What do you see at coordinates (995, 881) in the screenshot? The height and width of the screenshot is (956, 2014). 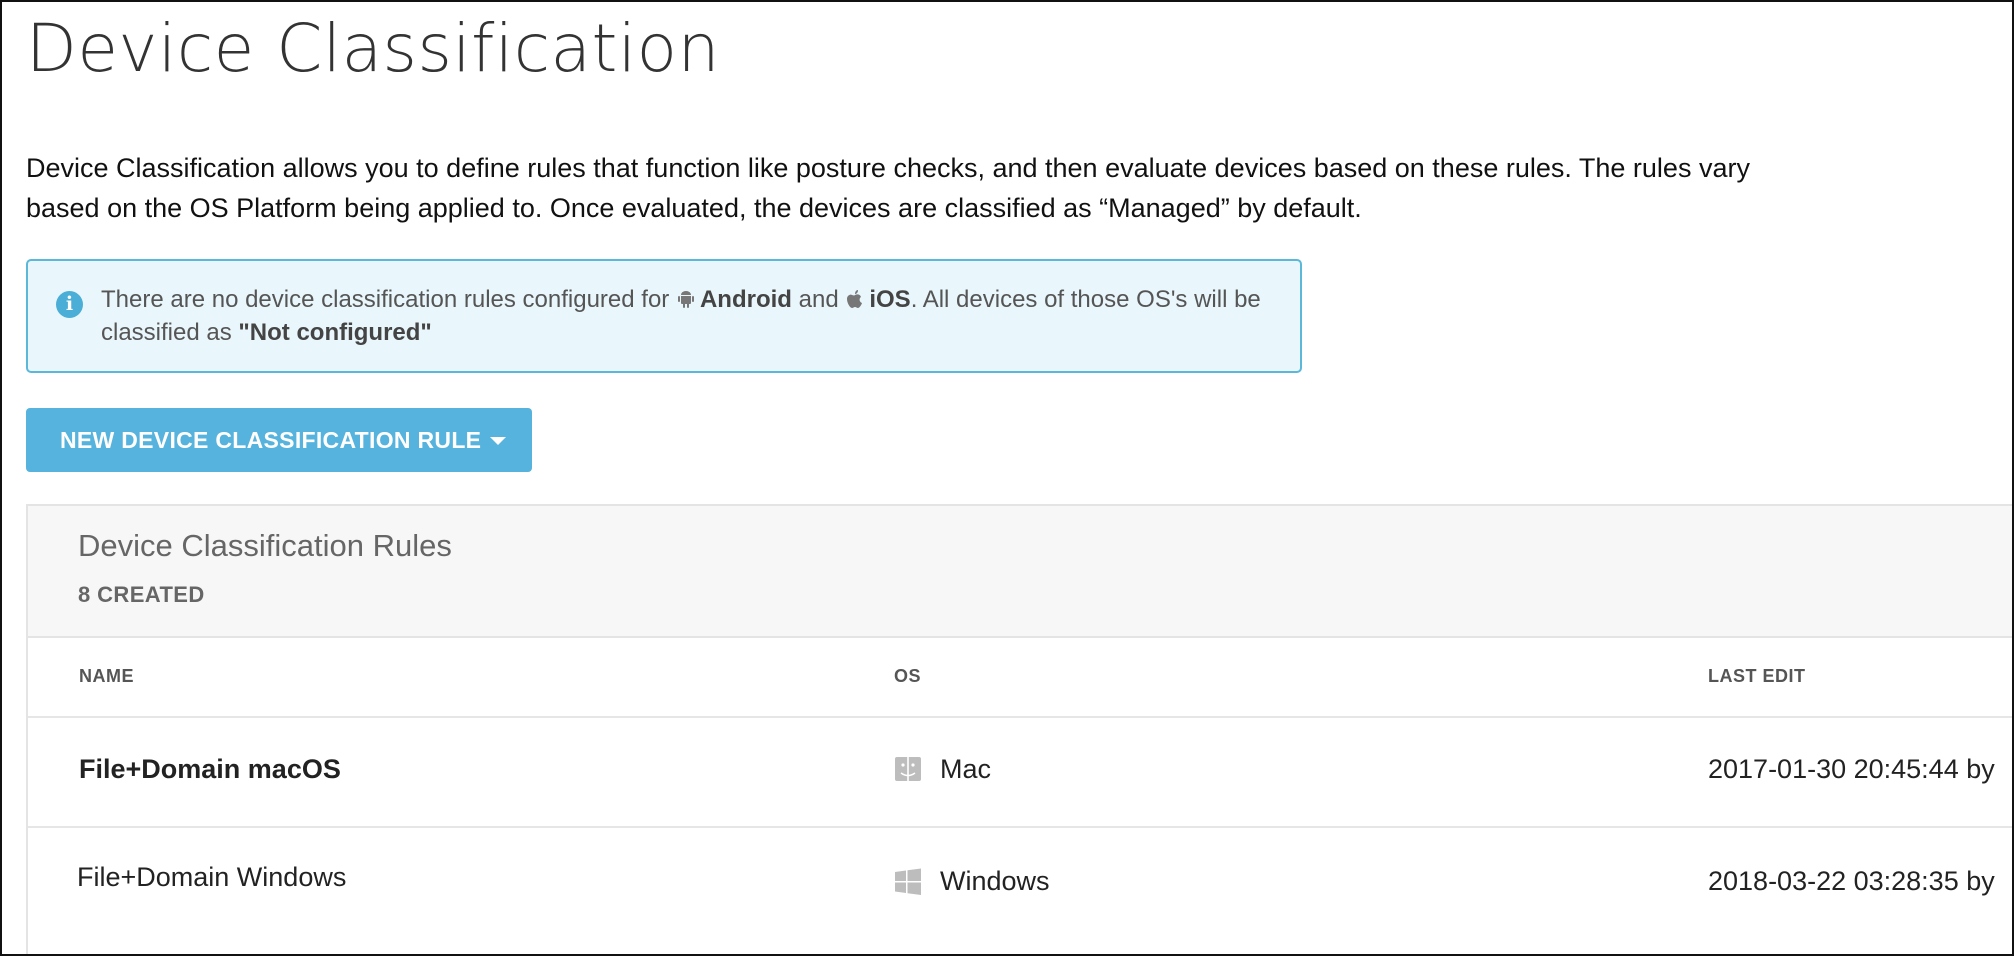 I see `rule-os-label: Windows` at bounding box center [995, 881].